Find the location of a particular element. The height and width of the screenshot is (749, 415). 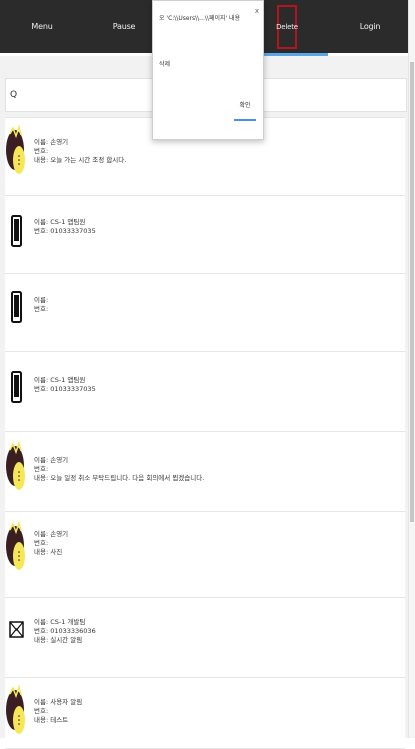

list-item: 이름: 번호: is located at coordinates (205, 313).